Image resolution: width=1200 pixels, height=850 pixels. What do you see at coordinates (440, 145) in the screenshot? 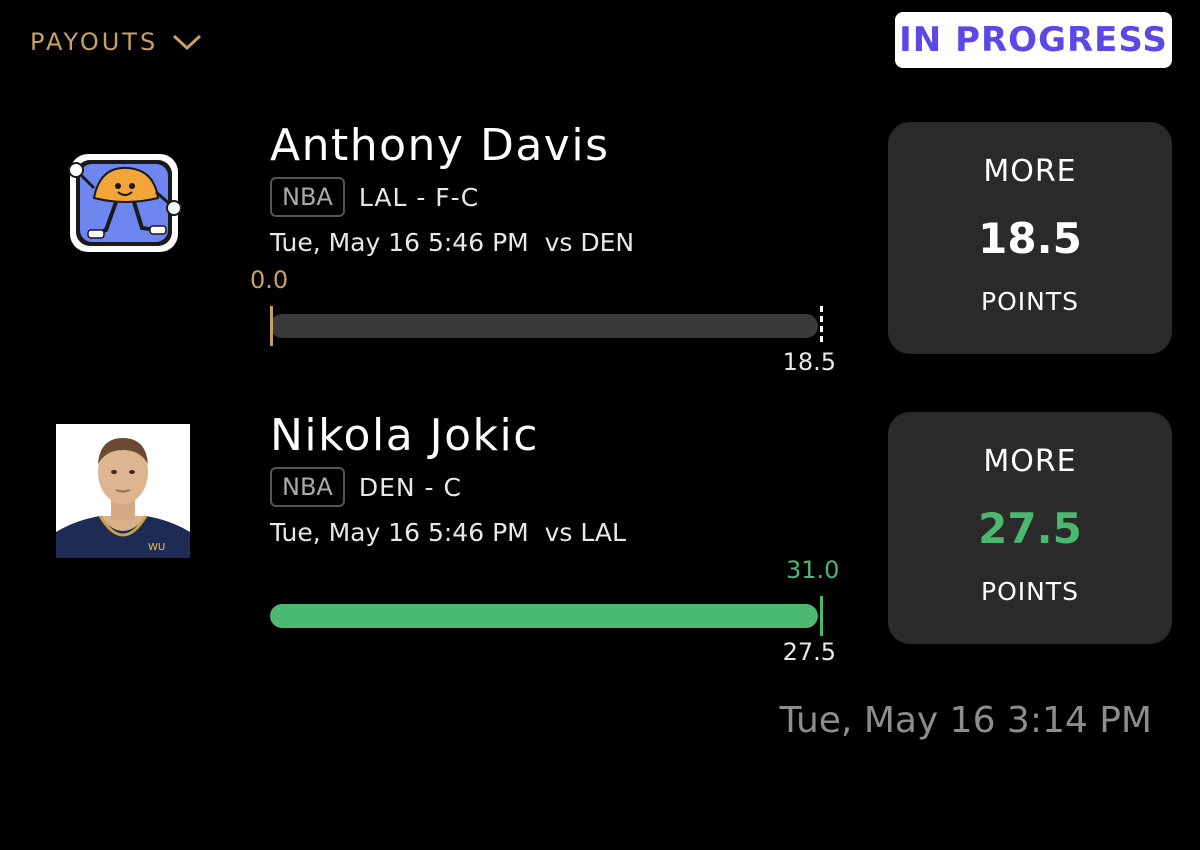
I see `player-name: Anthony Davis` at bounding box center [440, 145].